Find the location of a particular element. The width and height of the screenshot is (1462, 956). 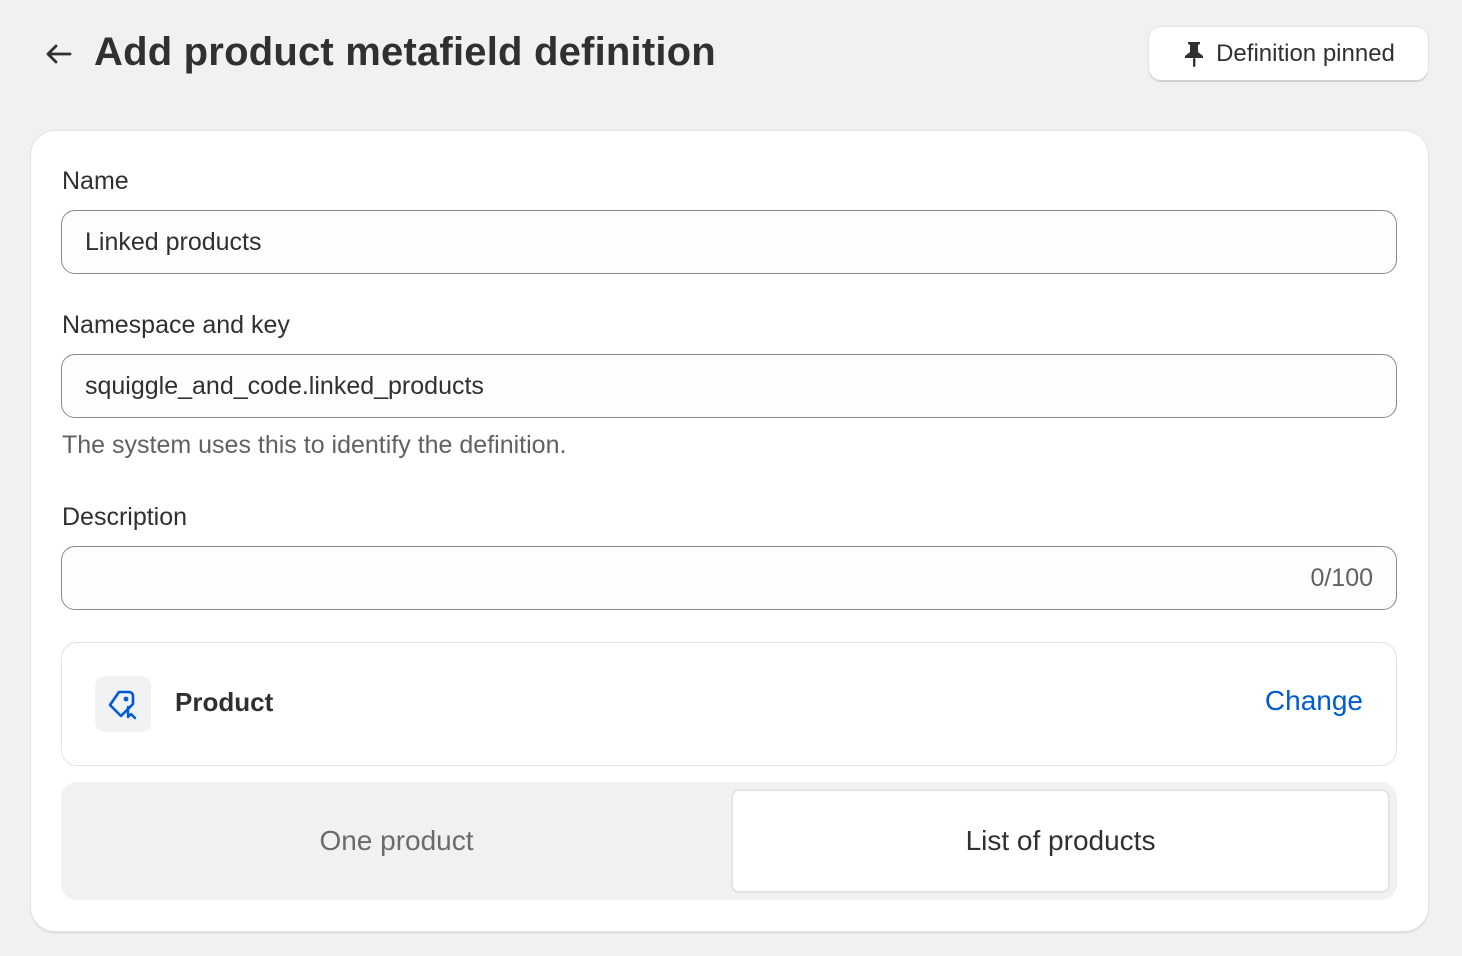

definition-pinned-label: Definition pinned is located at coordinates (1305, 53).